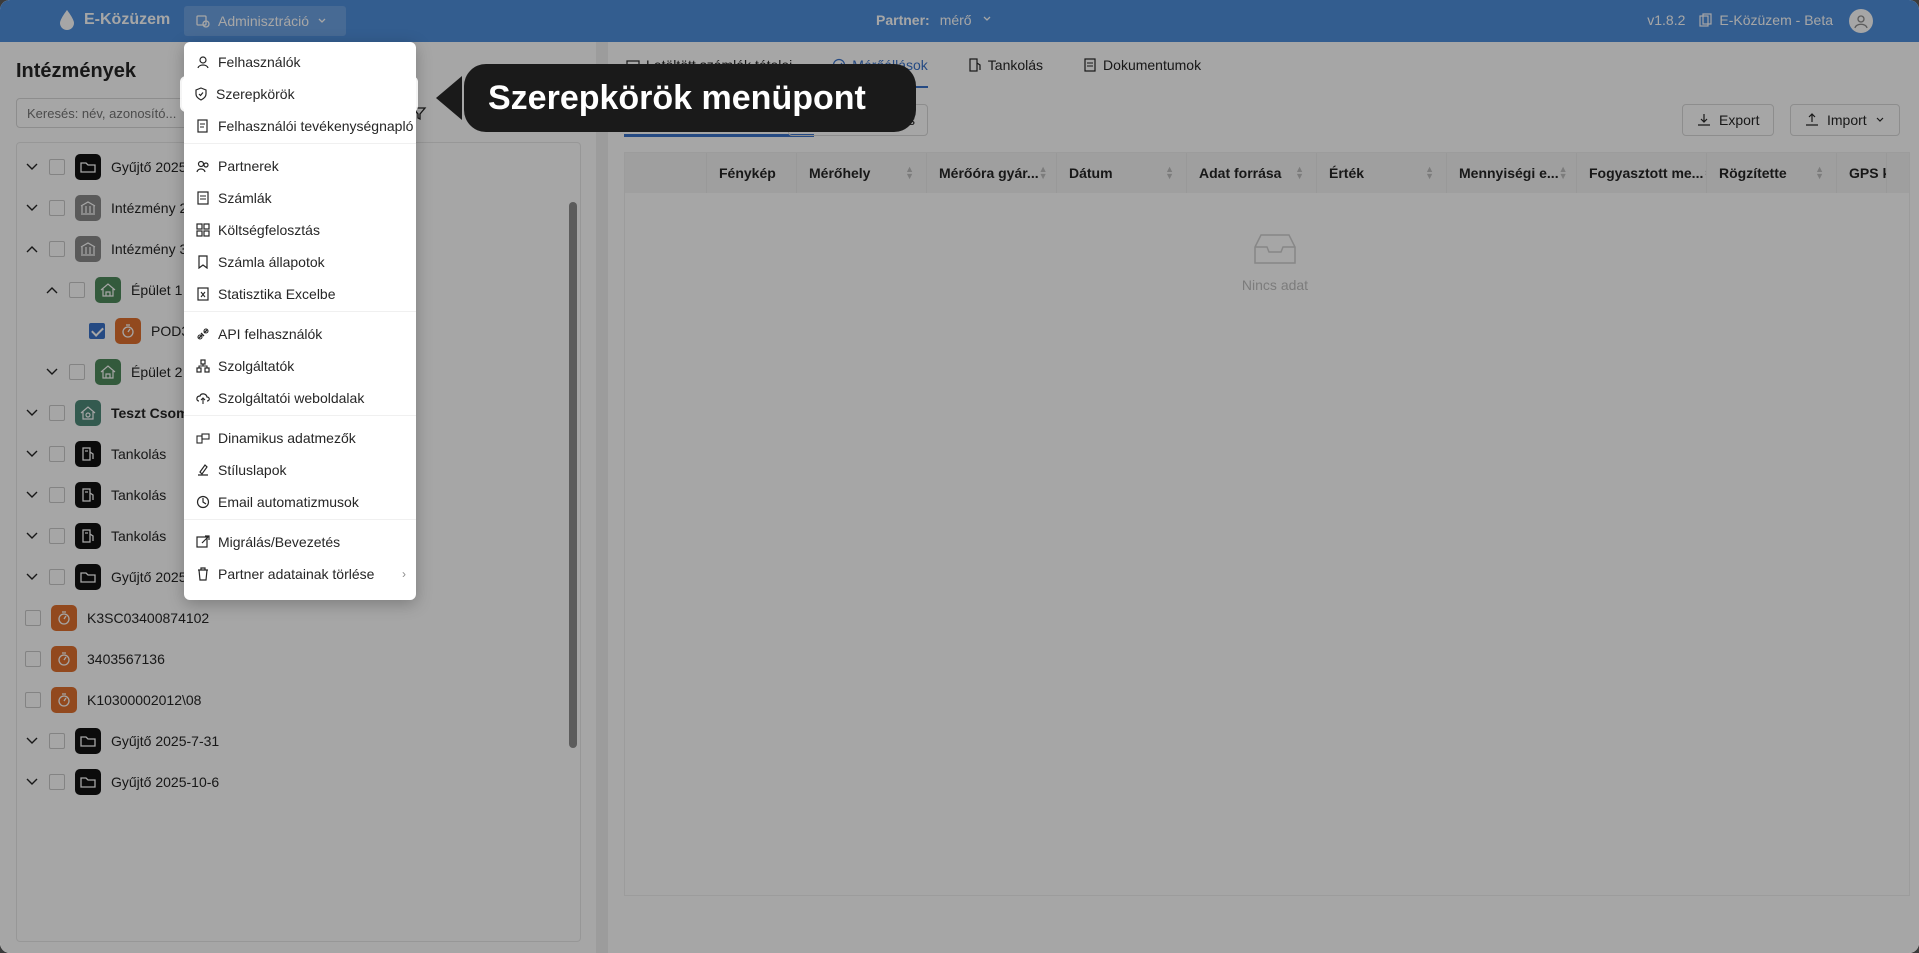 The height and width of the screenshot is (953, 1919). What do you see at coordinates (300, 334) in the screenshot?
I see `menu-item: API felhasználók` at bounding box center [300, 334].